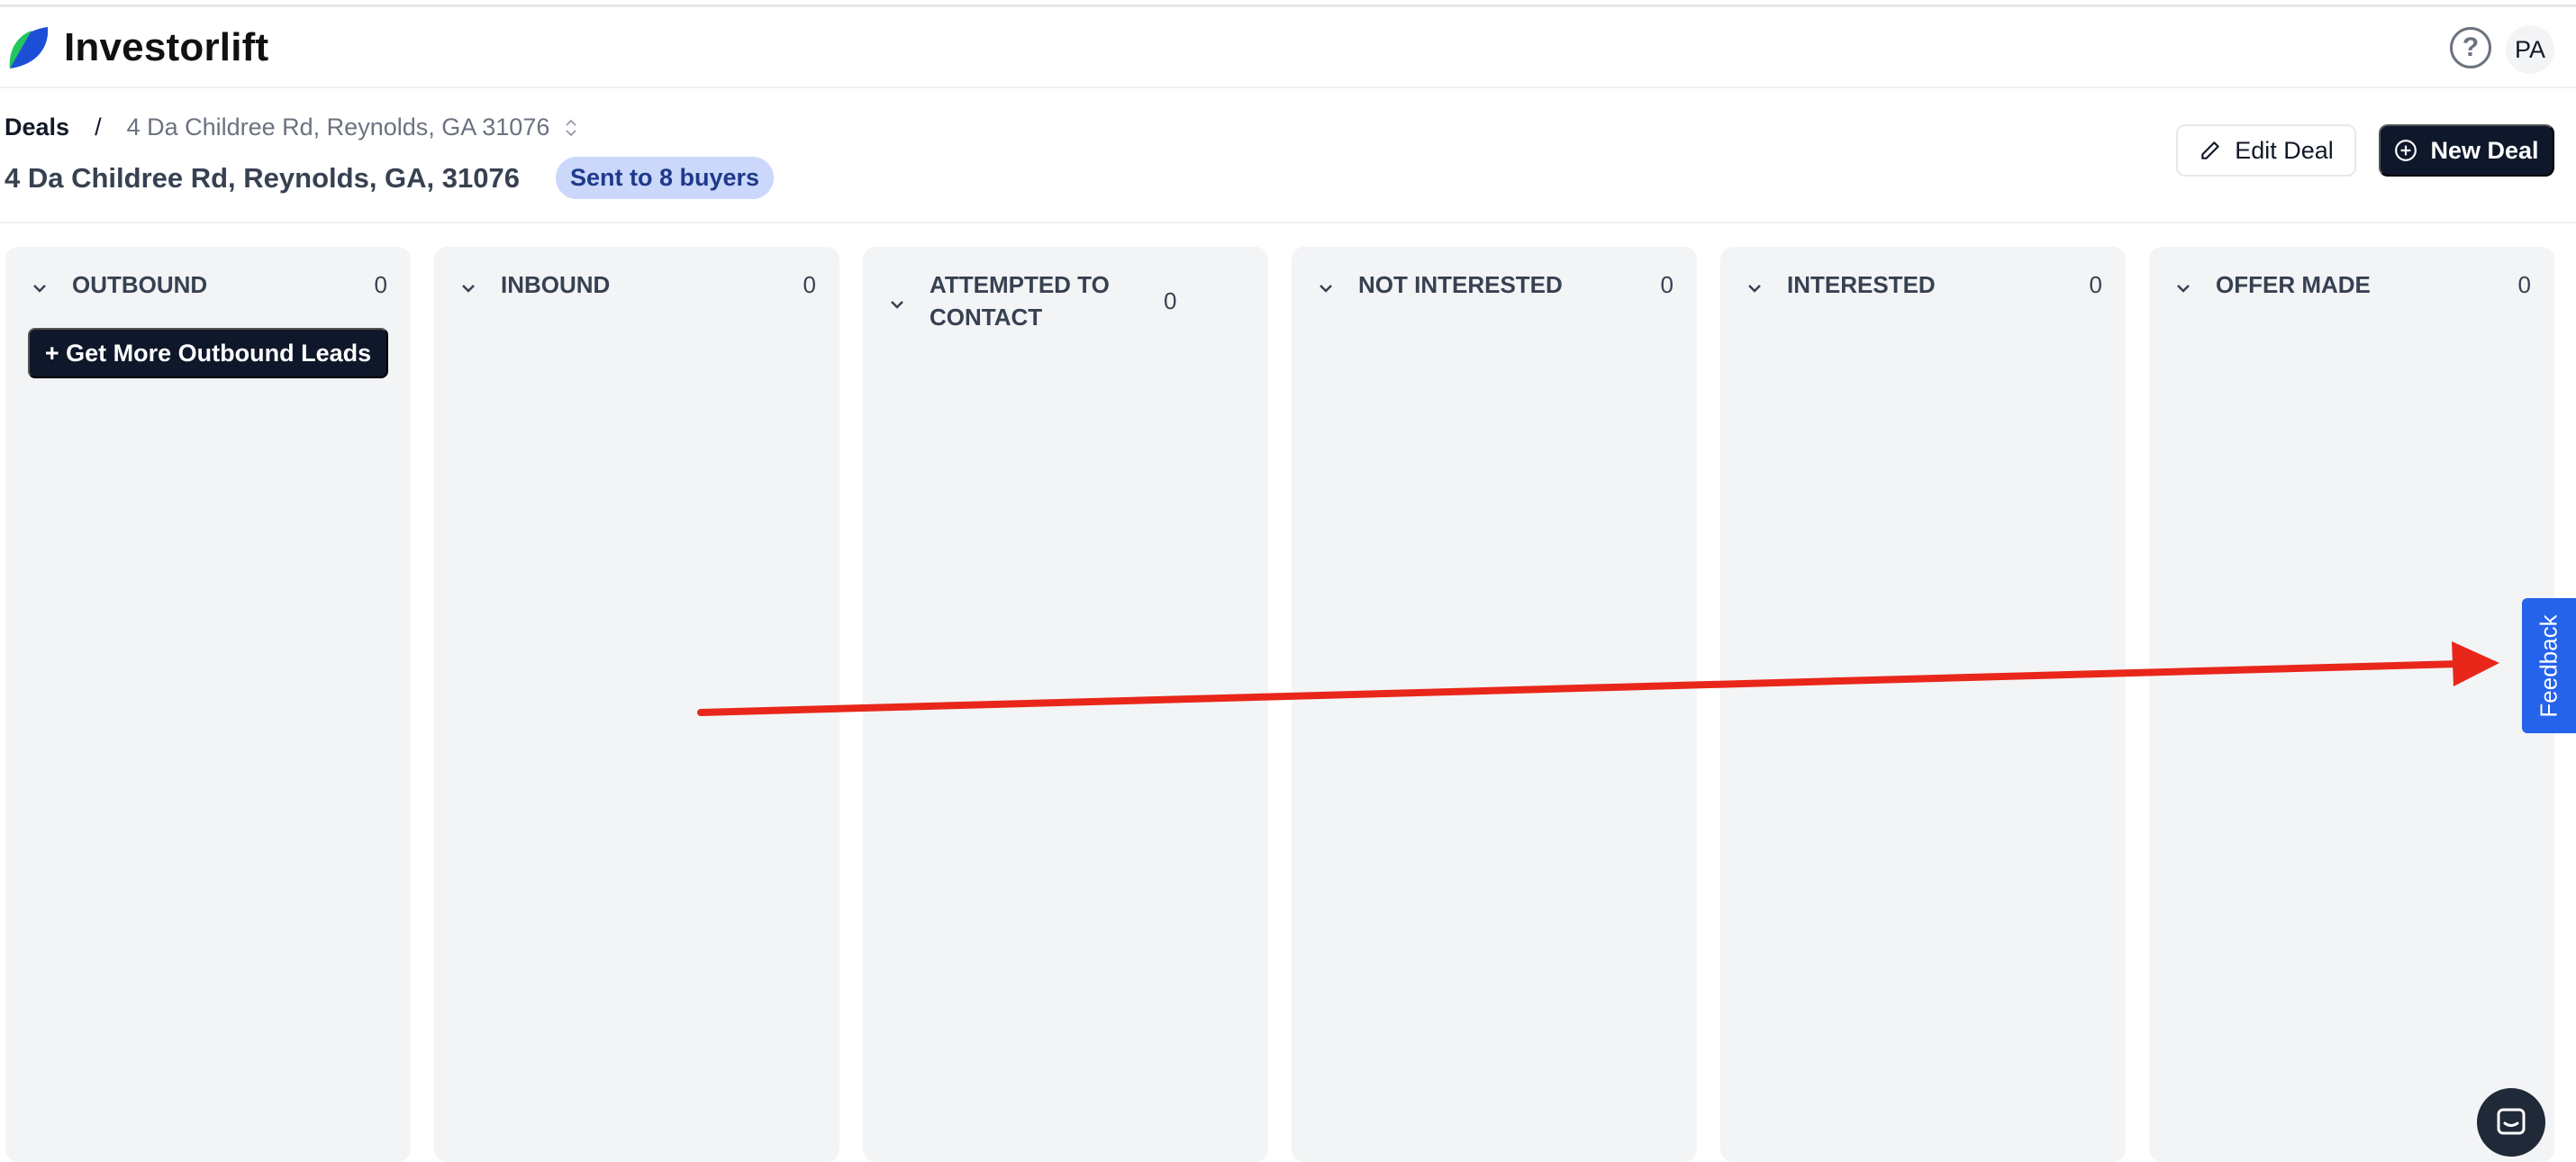  Describe the element at coordinates (665, 178) in the screenshot. I see `status-badge: Sent to 8 buyers` at that location.